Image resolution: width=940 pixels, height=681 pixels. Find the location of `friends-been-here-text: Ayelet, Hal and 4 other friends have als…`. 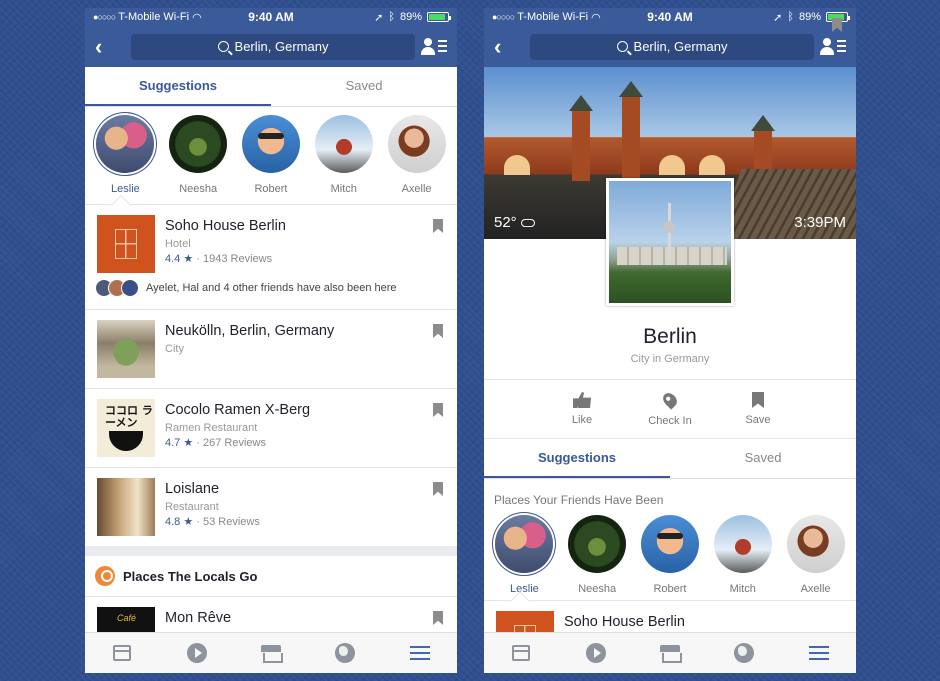

friends-been-here-text: Ayelet, Hal and 4 other friends have als… is located at coordinates (271, 288).